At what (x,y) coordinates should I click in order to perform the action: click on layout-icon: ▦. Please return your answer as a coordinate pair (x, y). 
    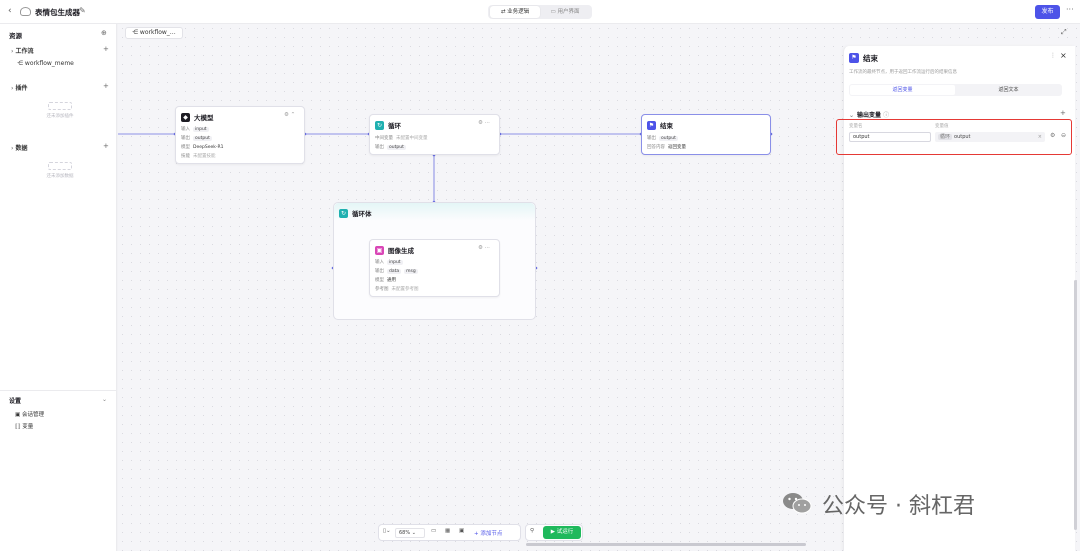
    Looking at the image, I should click on (447, 531).